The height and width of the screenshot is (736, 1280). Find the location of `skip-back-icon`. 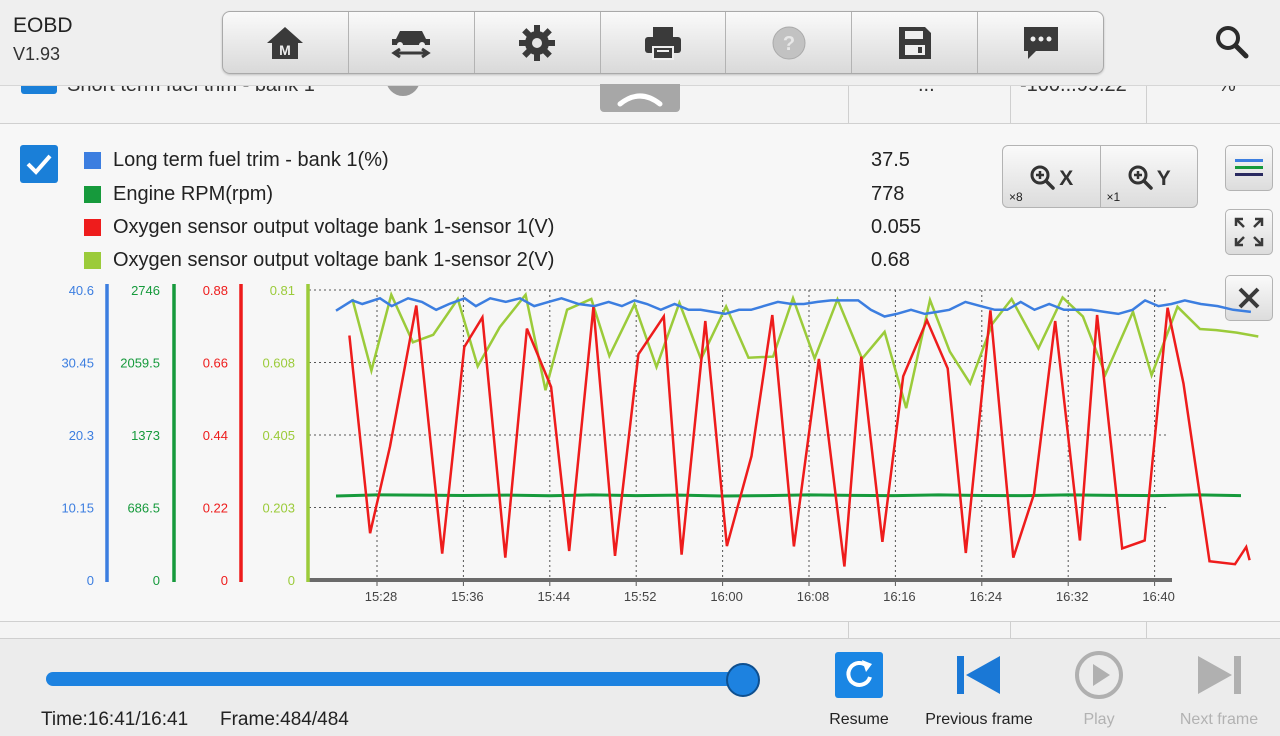

skip-back-icon is located at coordinates (978, 675).